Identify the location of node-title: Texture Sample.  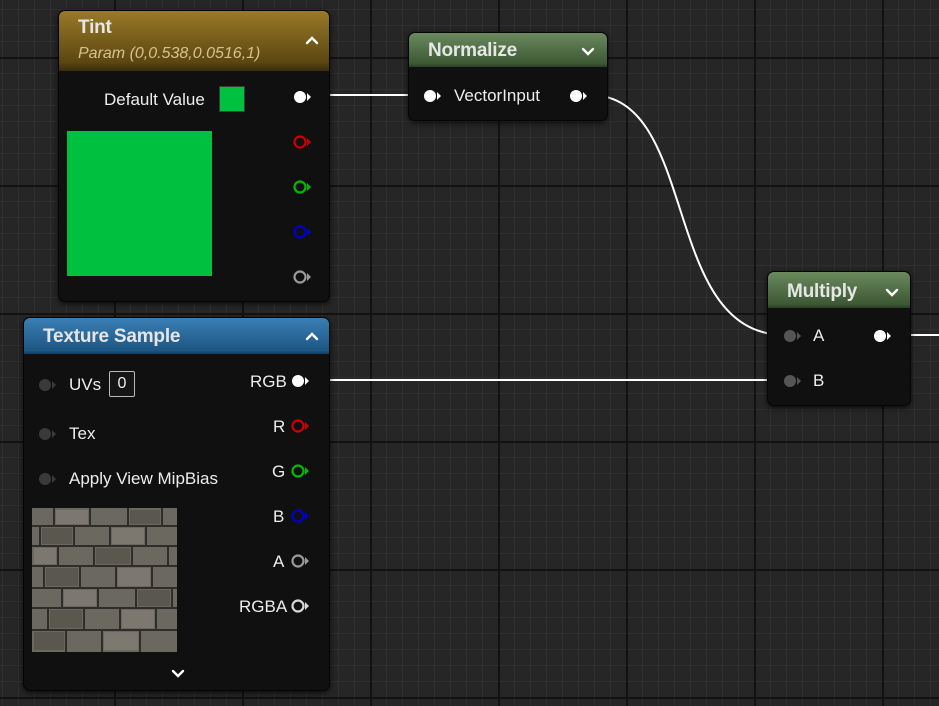
(112, 336).